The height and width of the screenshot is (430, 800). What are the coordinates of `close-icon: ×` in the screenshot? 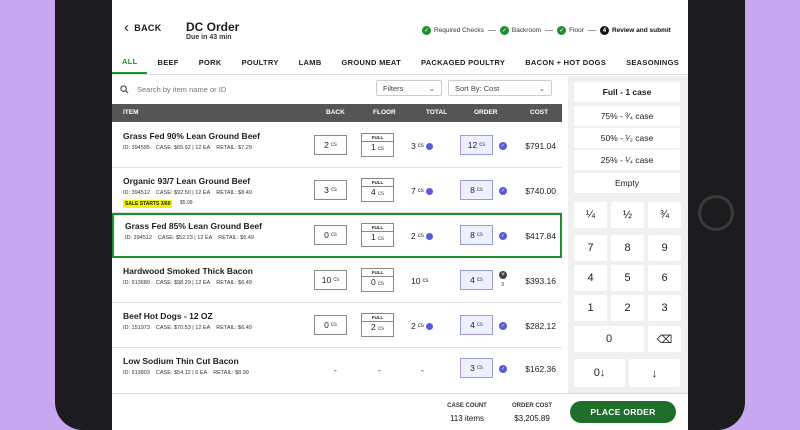 It's located at (503, 275).